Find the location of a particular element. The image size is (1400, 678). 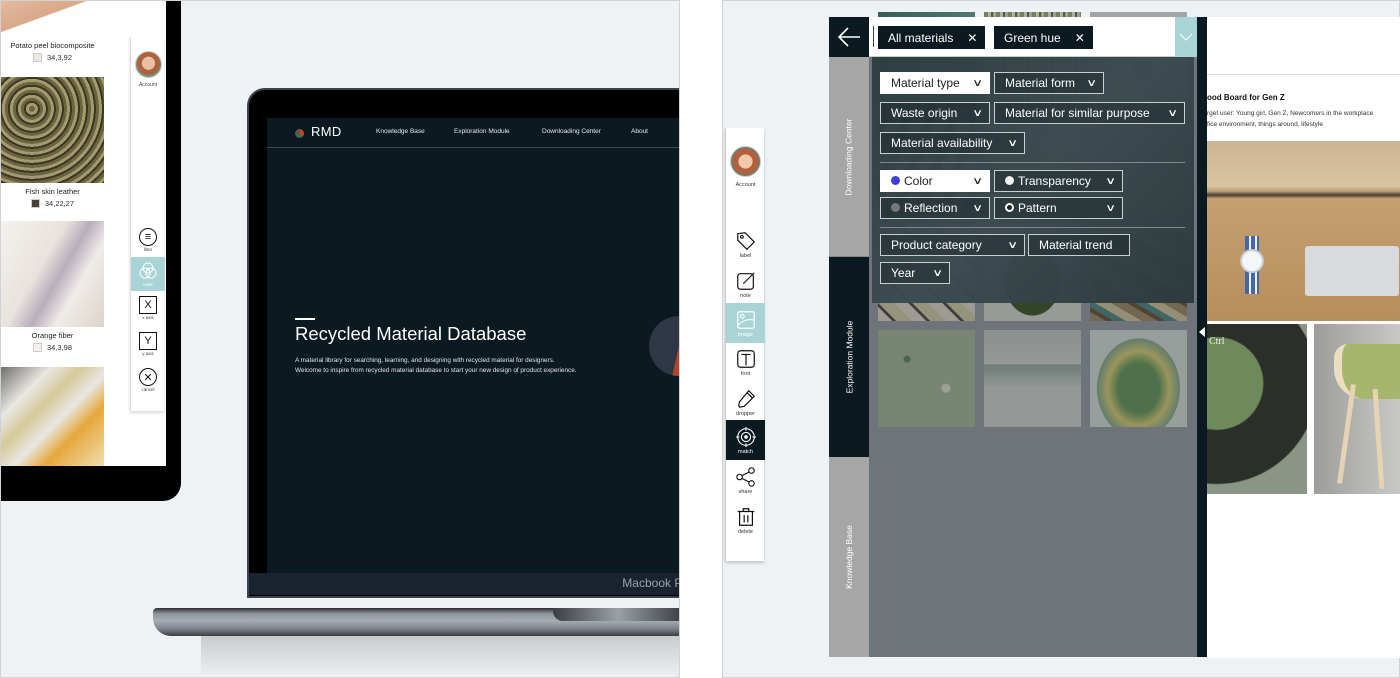

tool-label: match is located at coordinates (745, 451).